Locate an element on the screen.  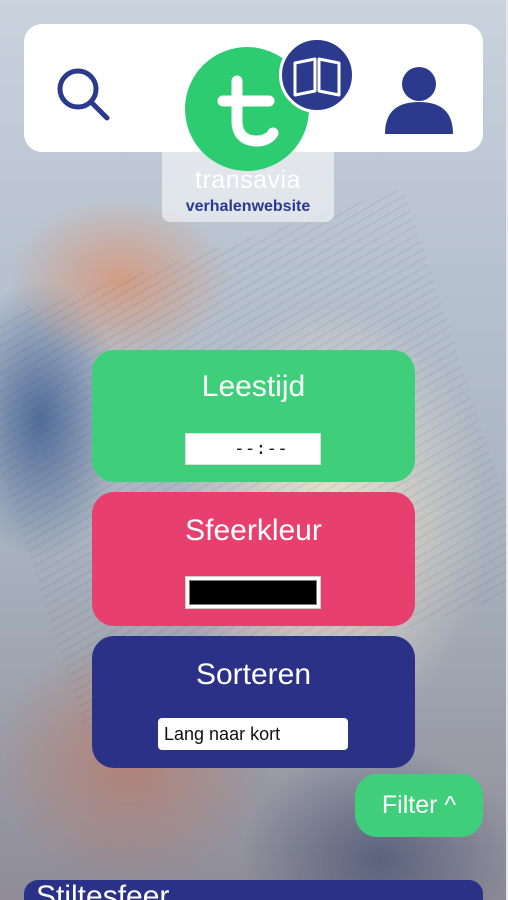
book-icon is located at coordinates (317, 75).